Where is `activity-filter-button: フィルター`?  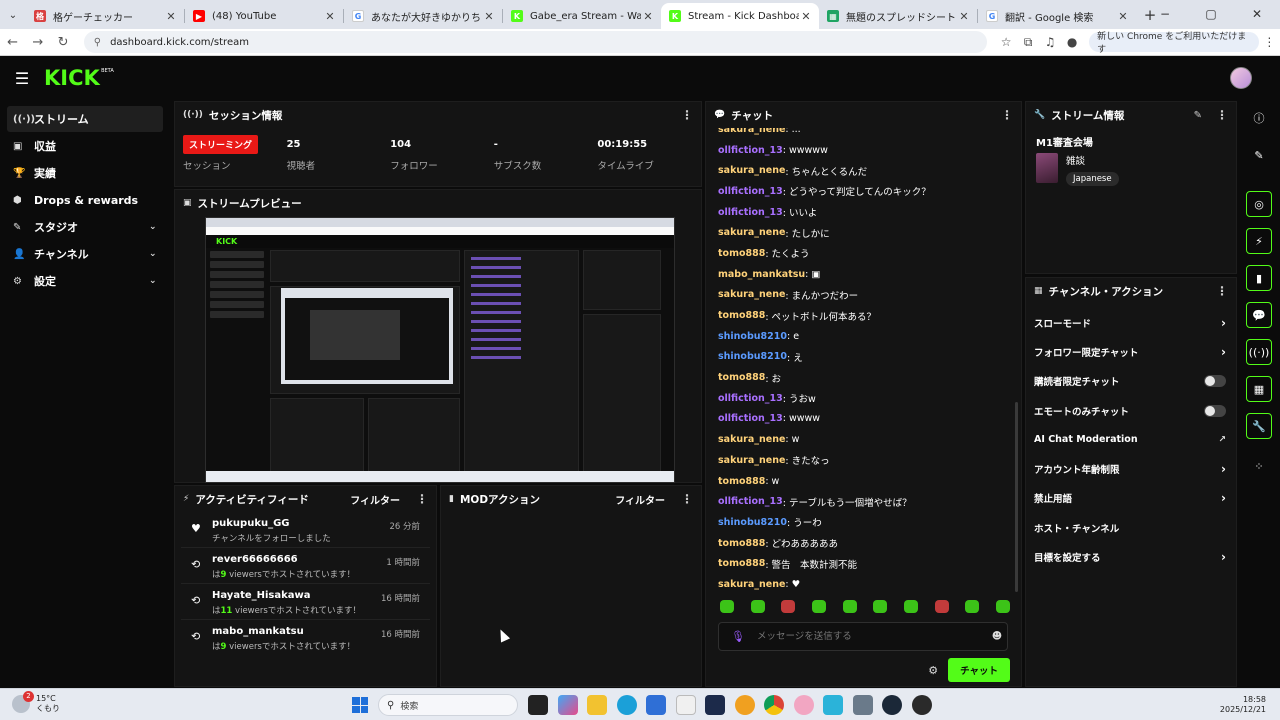 activity-filter-button: フィルター is located at coordinates (375, 499).